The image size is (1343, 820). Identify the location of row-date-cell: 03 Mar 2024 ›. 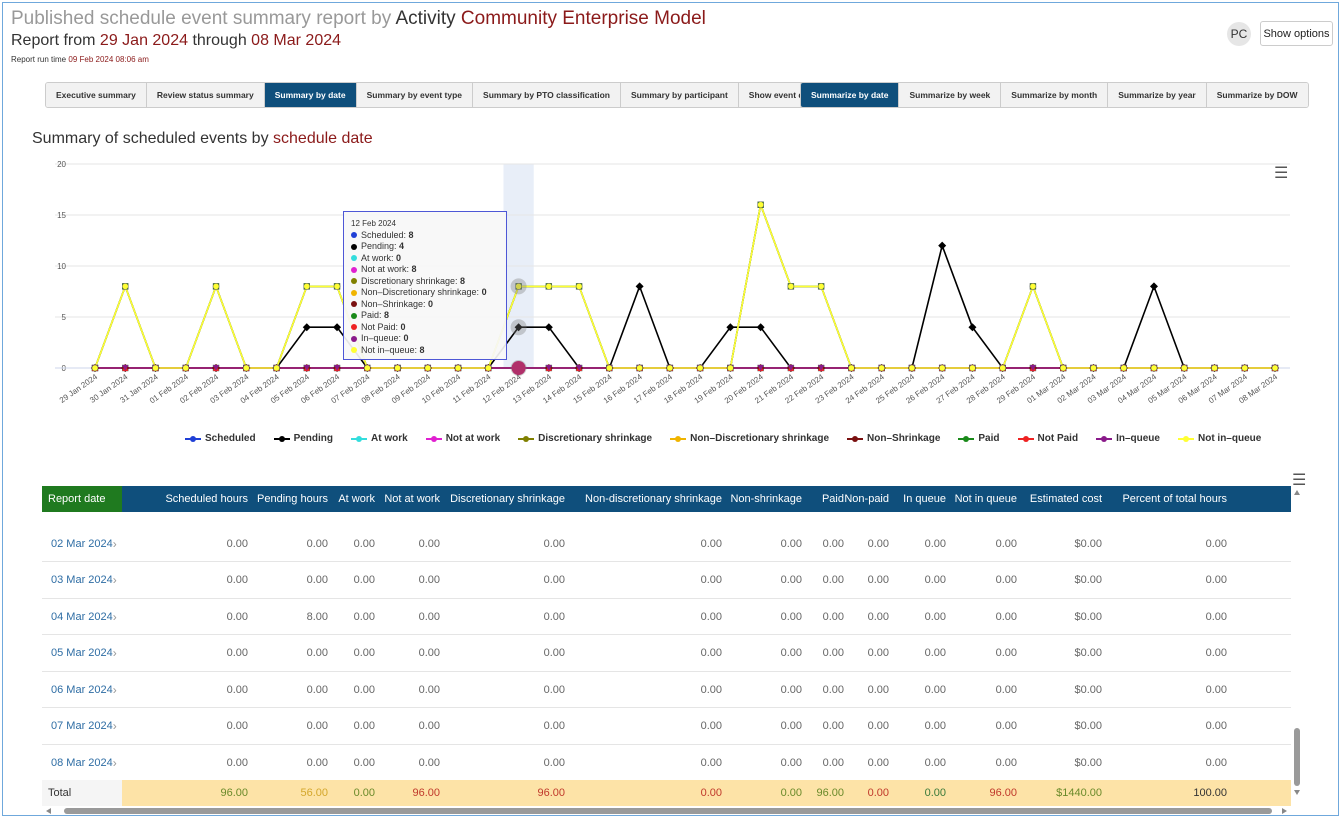
(82, 580).